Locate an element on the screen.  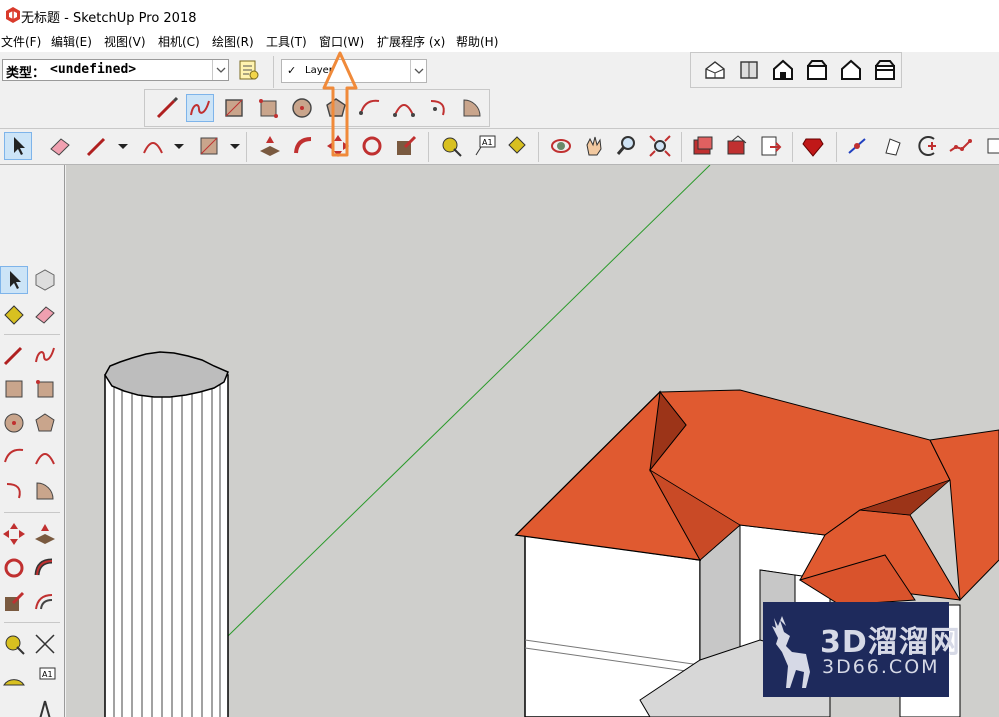
ruby-console-icon is located at coordinates (813, 146).